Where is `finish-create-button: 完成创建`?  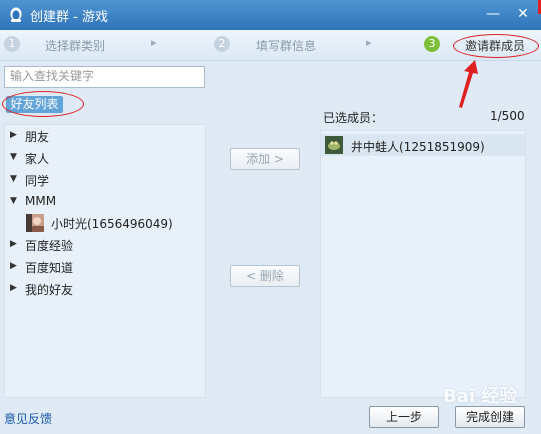 finish-create-button: 完成创建 is located at coordinates (490, 417).